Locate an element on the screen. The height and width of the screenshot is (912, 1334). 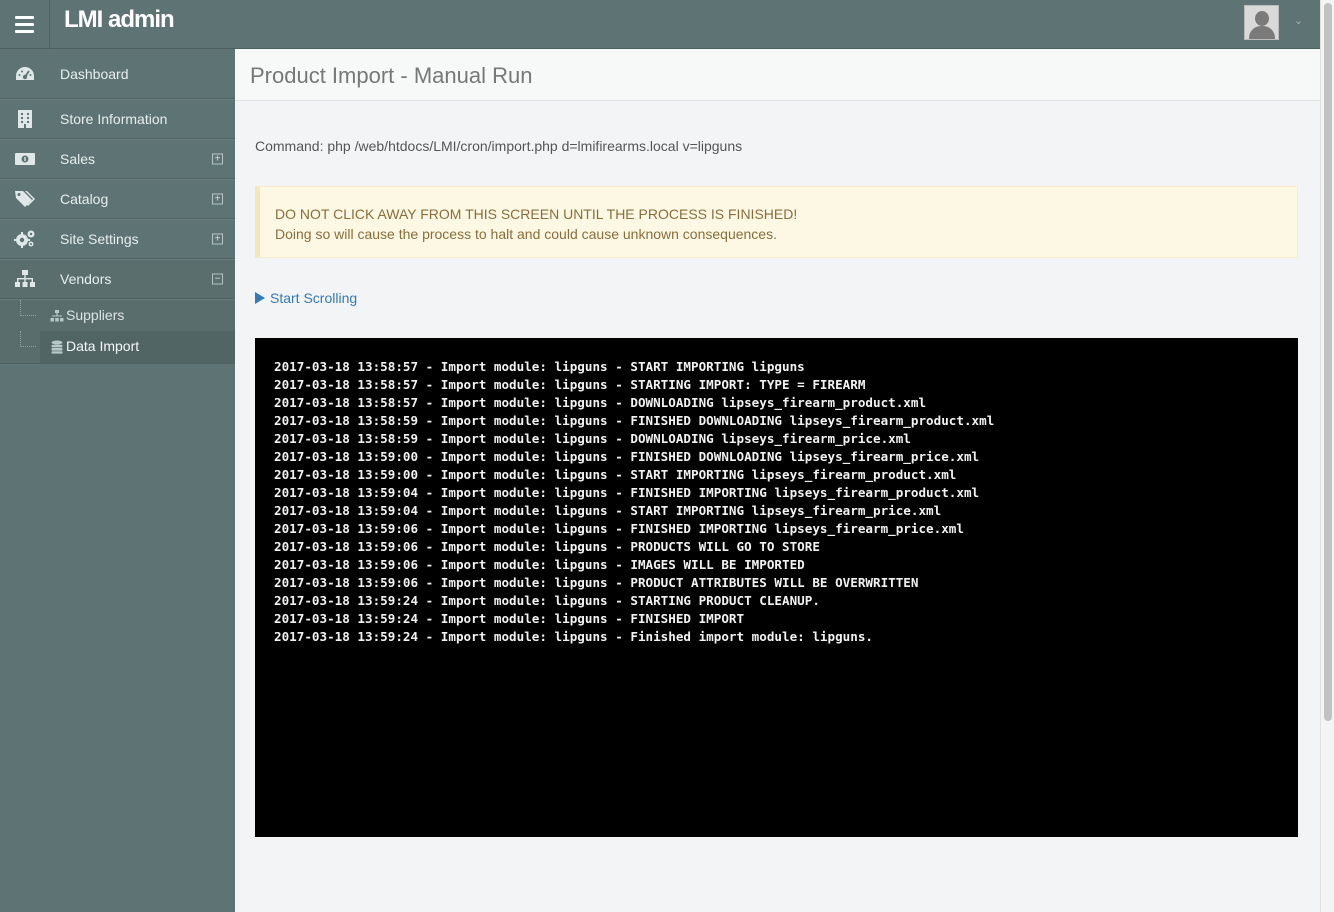
start-scrolling-link: Start Scrolling is located at coordinates (306, 298).